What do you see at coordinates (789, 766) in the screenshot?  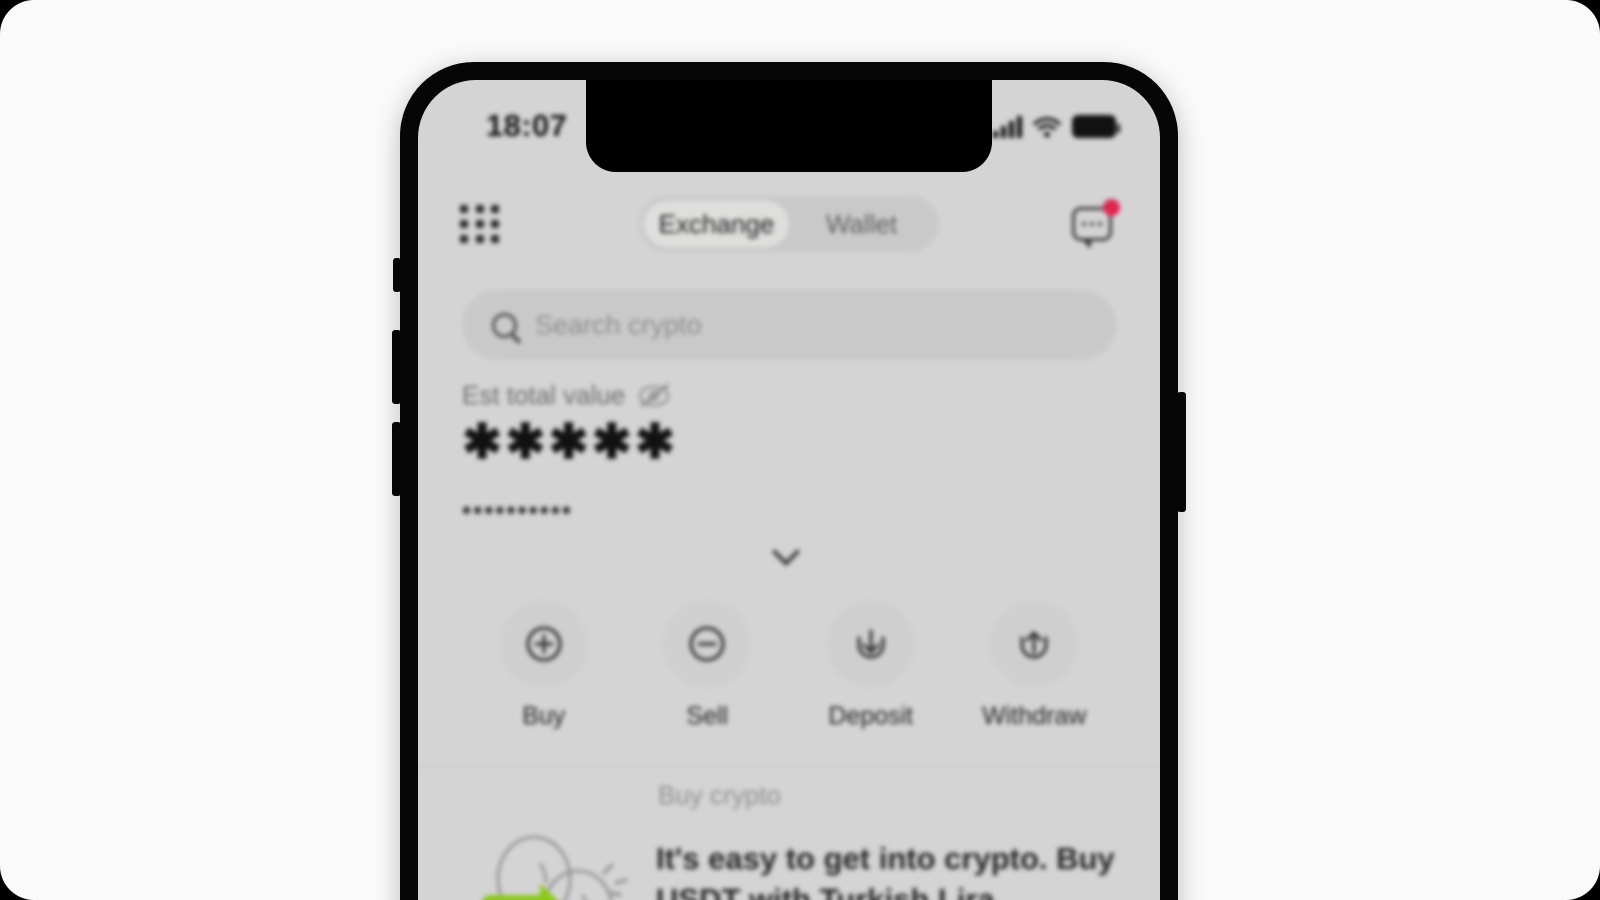 I see `section-divider` at bounding box center [789, 766].